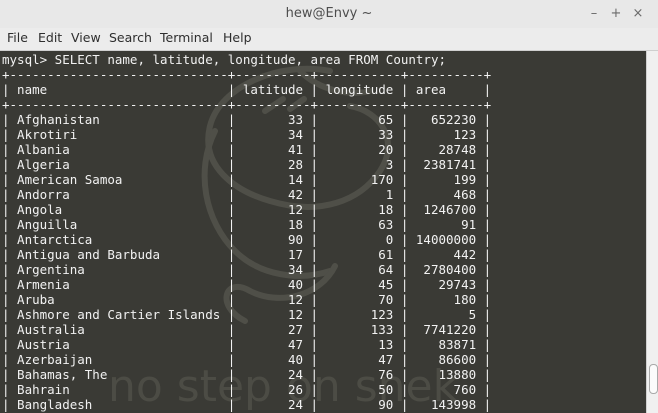 This screenshot has width=658, height=413. I want to click on table-row: | Algeria | 28 | 3 | 2381741 |, so click(247, 164).